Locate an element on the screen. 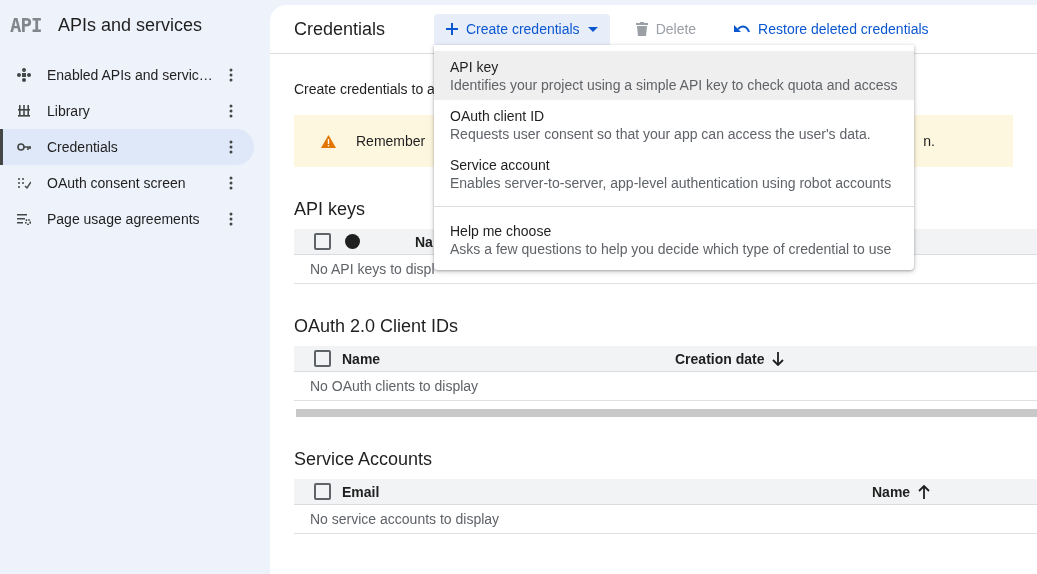 The height and width of the screenshot is (574, 1037). menu-item-title: Help me choose is located at coordinates (501, 230).